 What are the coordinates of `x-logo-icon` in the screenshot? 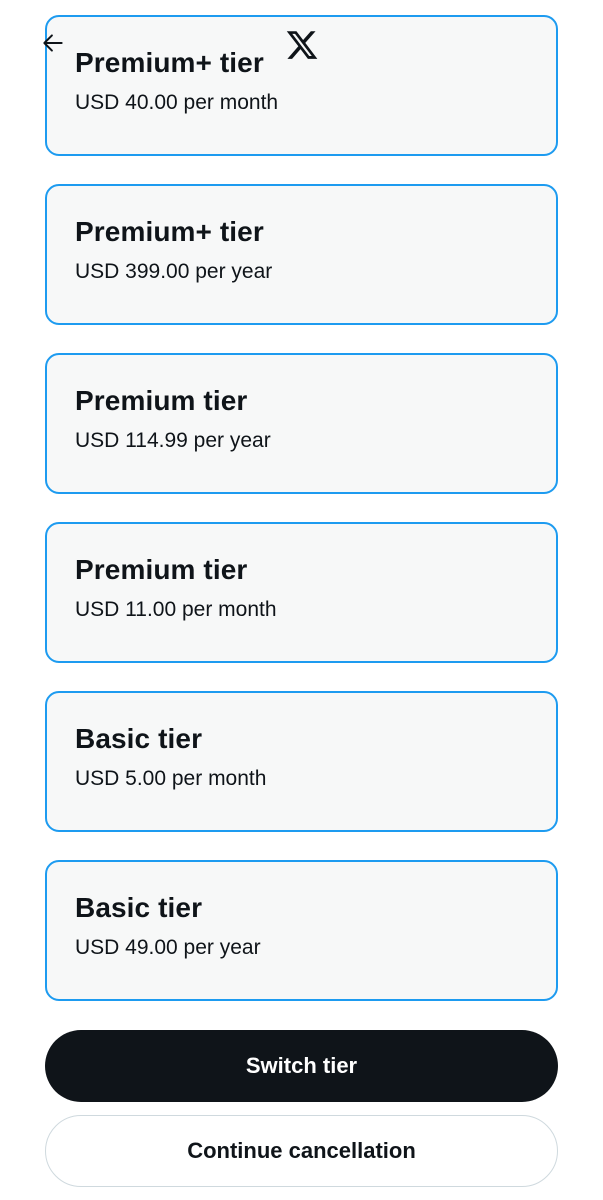 It's located at (302, 45).